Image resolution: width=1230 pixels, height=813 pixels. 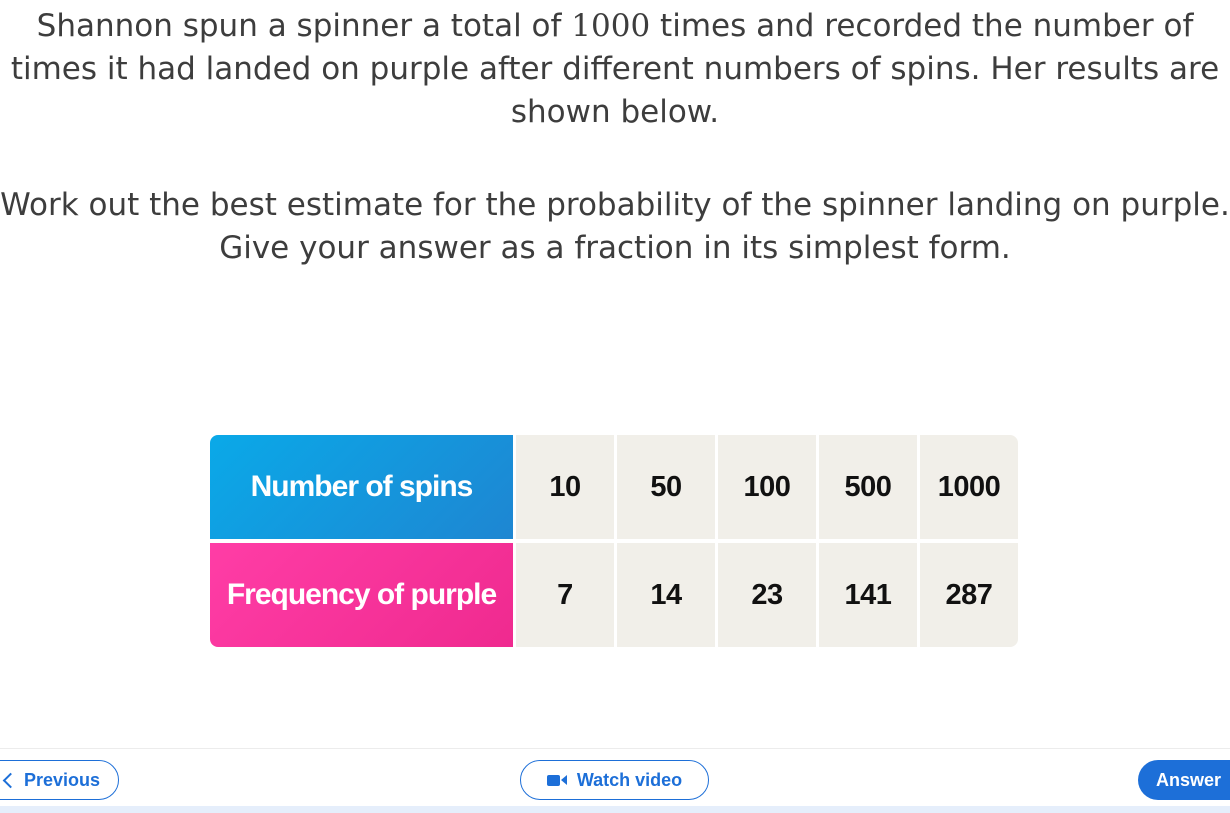 What do you see at coordinates (866, 595) in the screenshot?
I see `frequency-cell: 141` at bounding box center [866, 595].